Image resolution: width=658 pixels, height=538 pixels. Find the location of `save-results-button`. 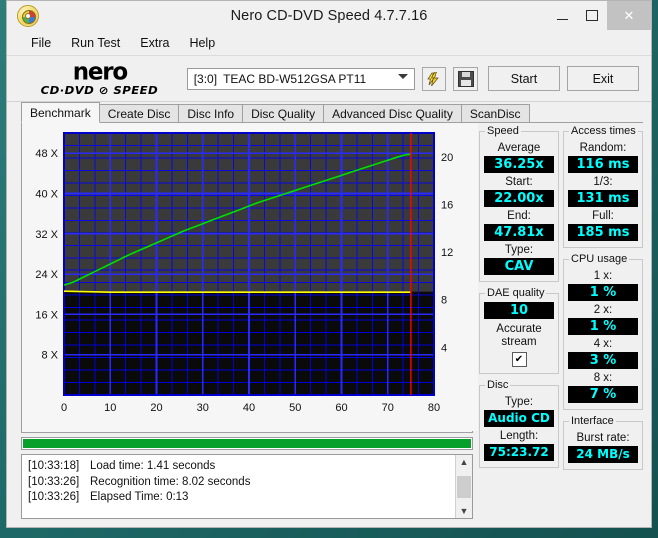

save-results-button is located at coordinates (465, 78).